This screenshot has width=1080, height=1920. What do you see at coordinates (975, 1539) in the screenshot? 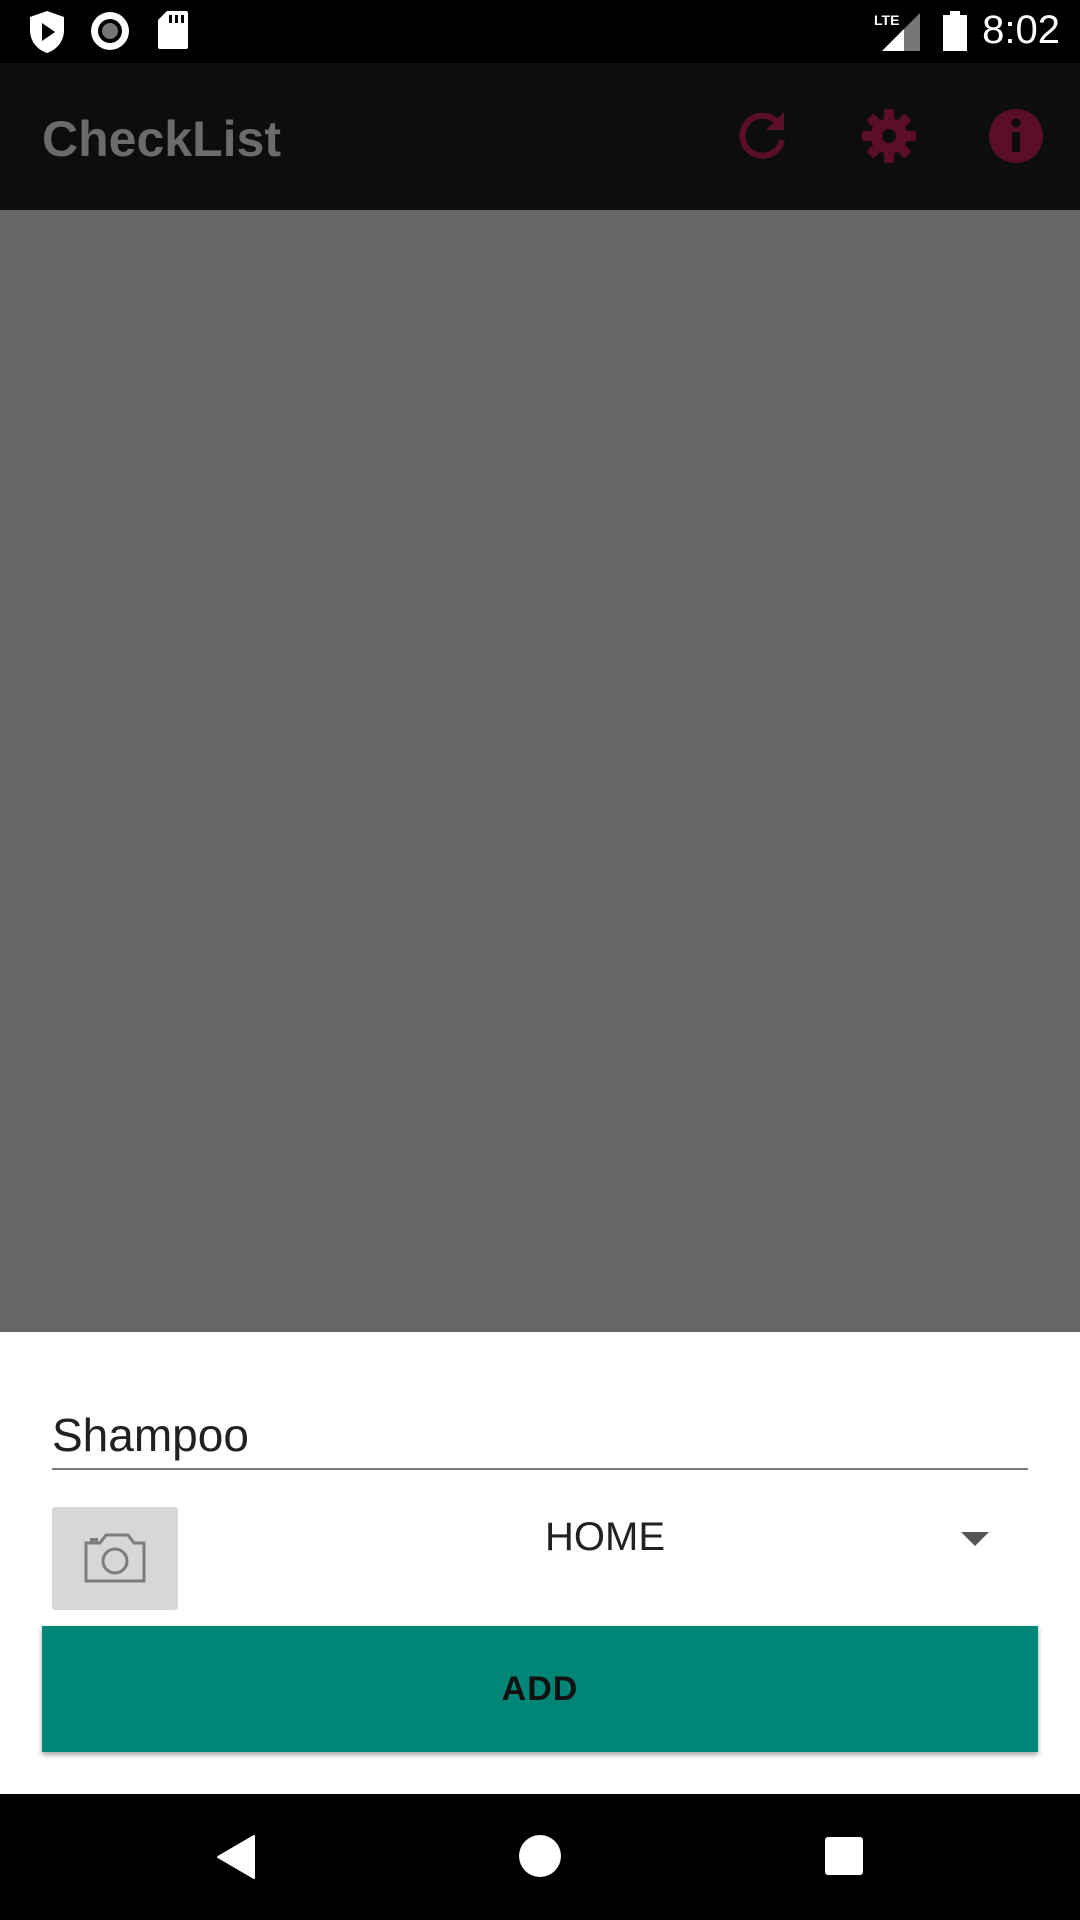
I see `dropdown-arrow-icon` at bounding box center [975, 1539].